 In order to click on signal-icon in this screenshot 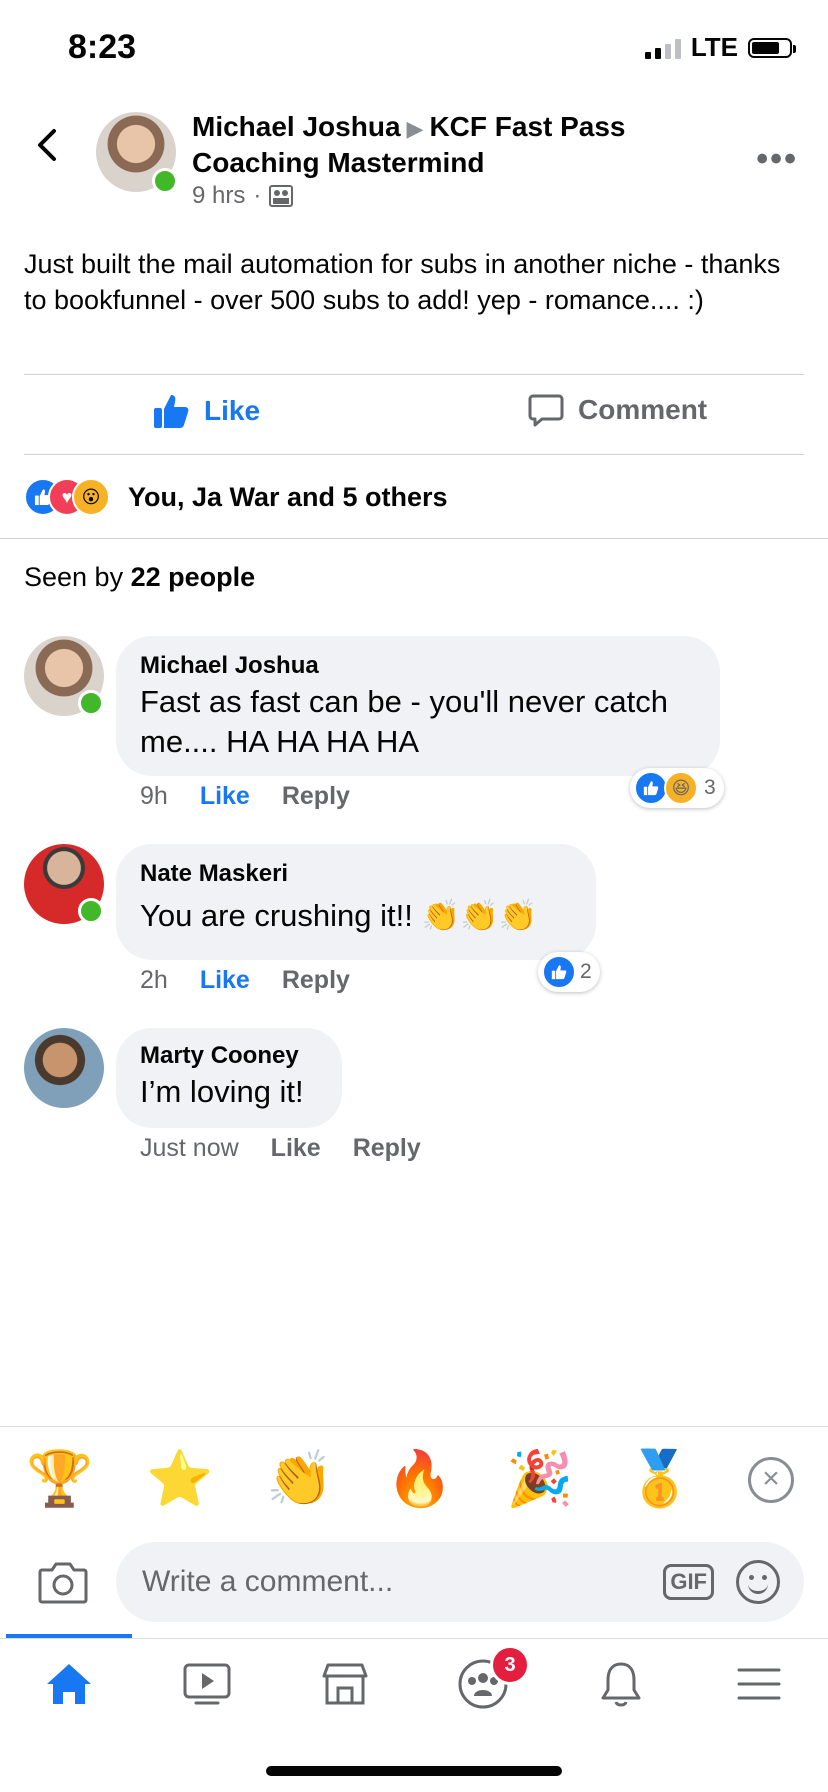, I will do `click(662, 48)`.